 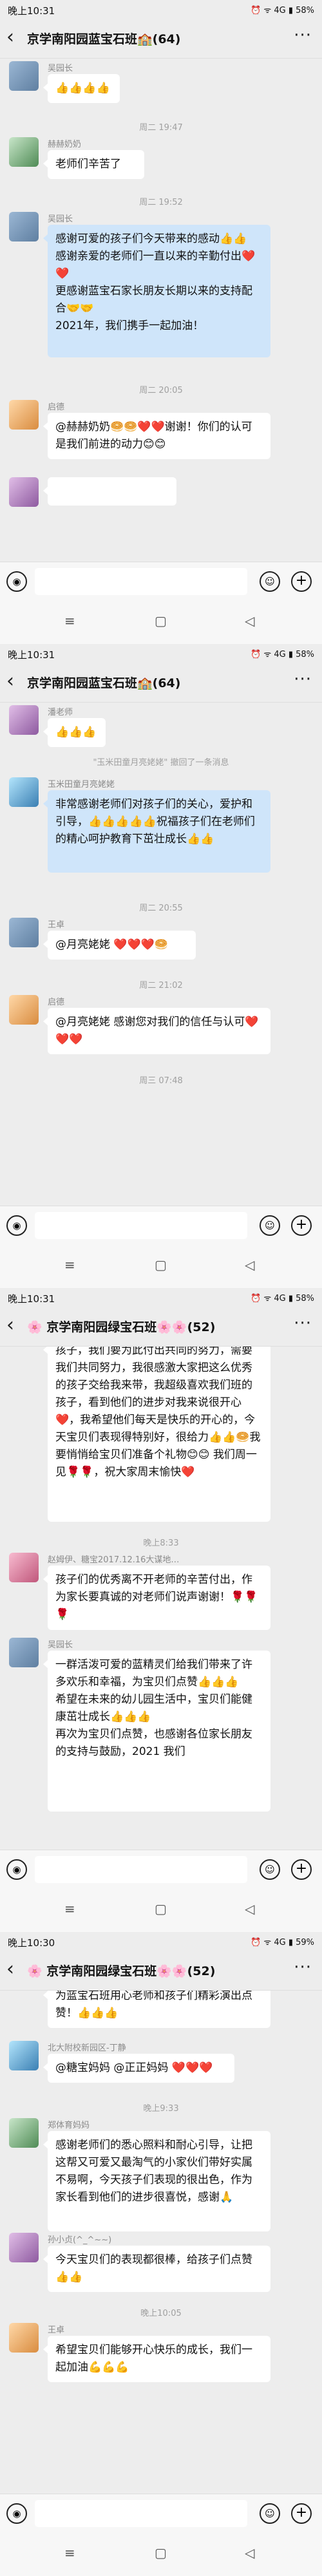 I want to click on chat-title: 京学南阳园蓝宝石班🏫(64), so click(x=104, y=683).